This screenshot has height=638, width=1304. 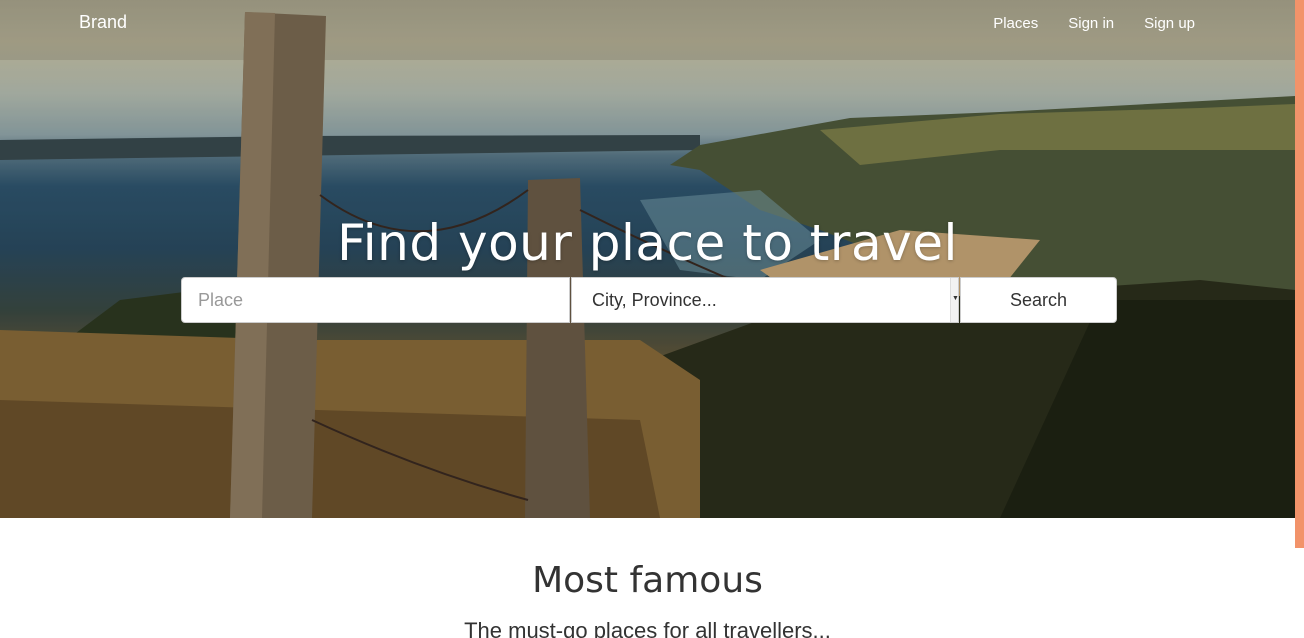 I want to click on search-button: Search, so click(x=1038, y=300).